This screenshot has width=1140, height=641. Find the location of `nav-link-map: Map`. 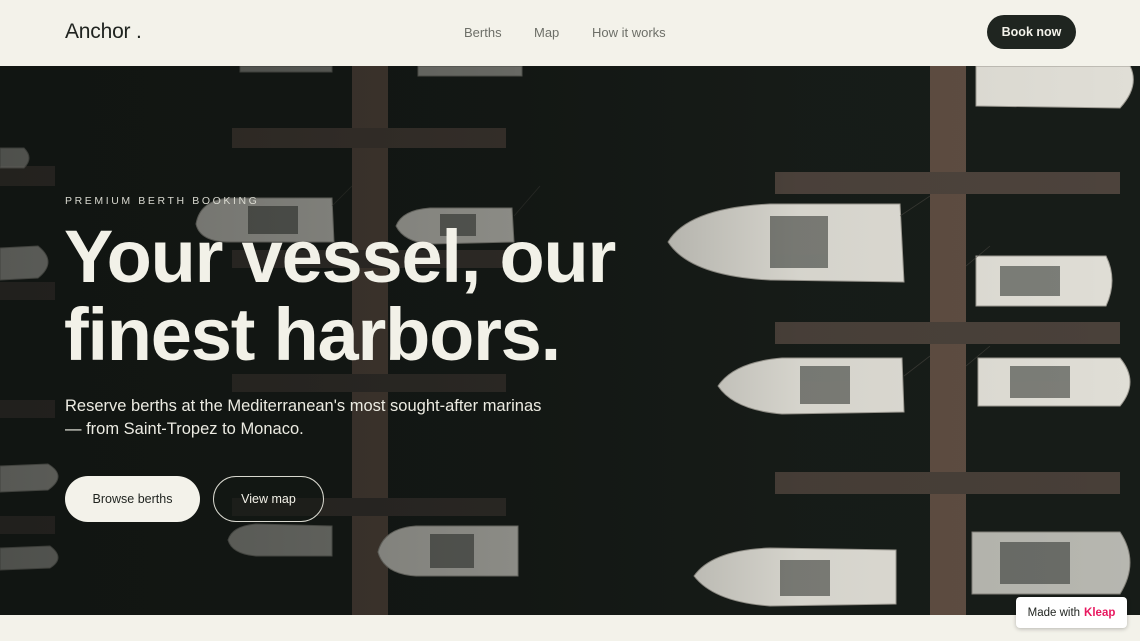

nav-link-map: Map is located at coordinates (546, 32).